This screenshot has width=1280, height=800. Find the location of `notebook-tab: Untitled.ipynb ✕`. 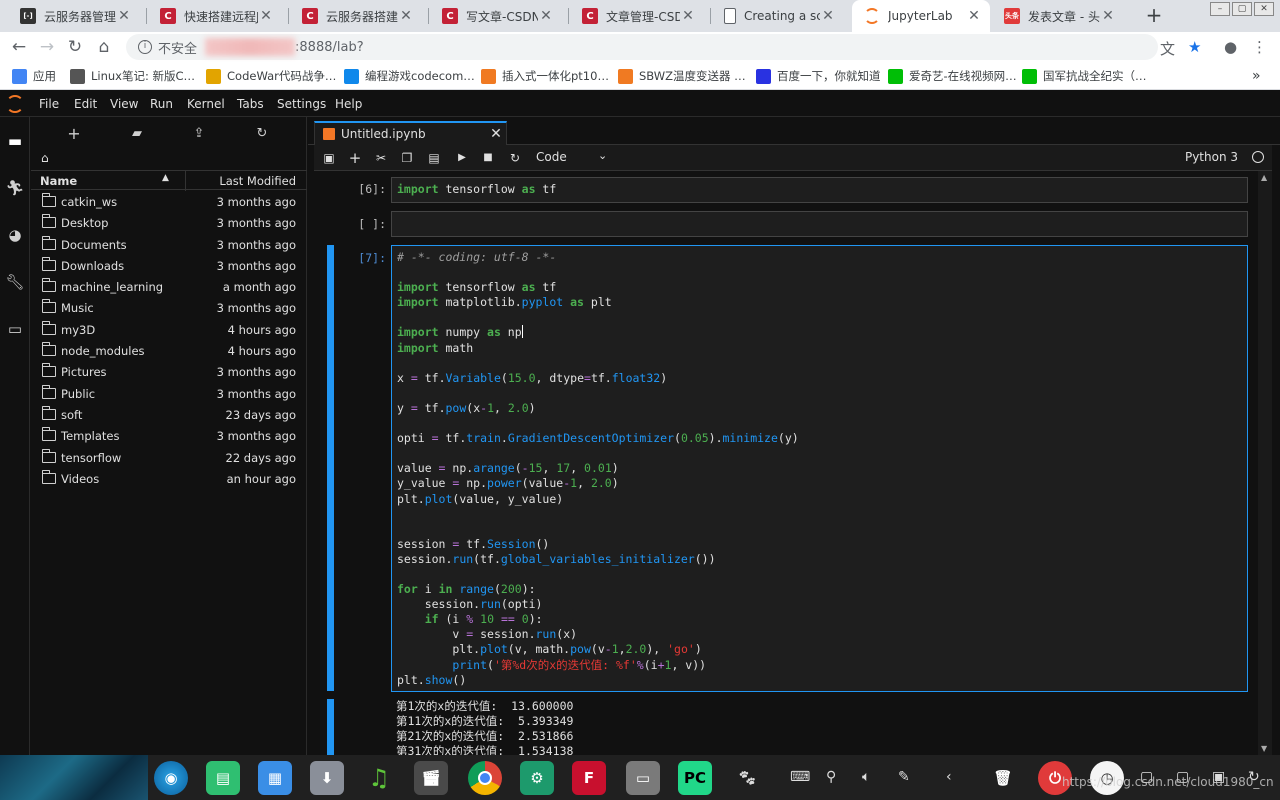

notebook-tab: Untitled.ipynb ✕ is located at coordinates (410, 133).